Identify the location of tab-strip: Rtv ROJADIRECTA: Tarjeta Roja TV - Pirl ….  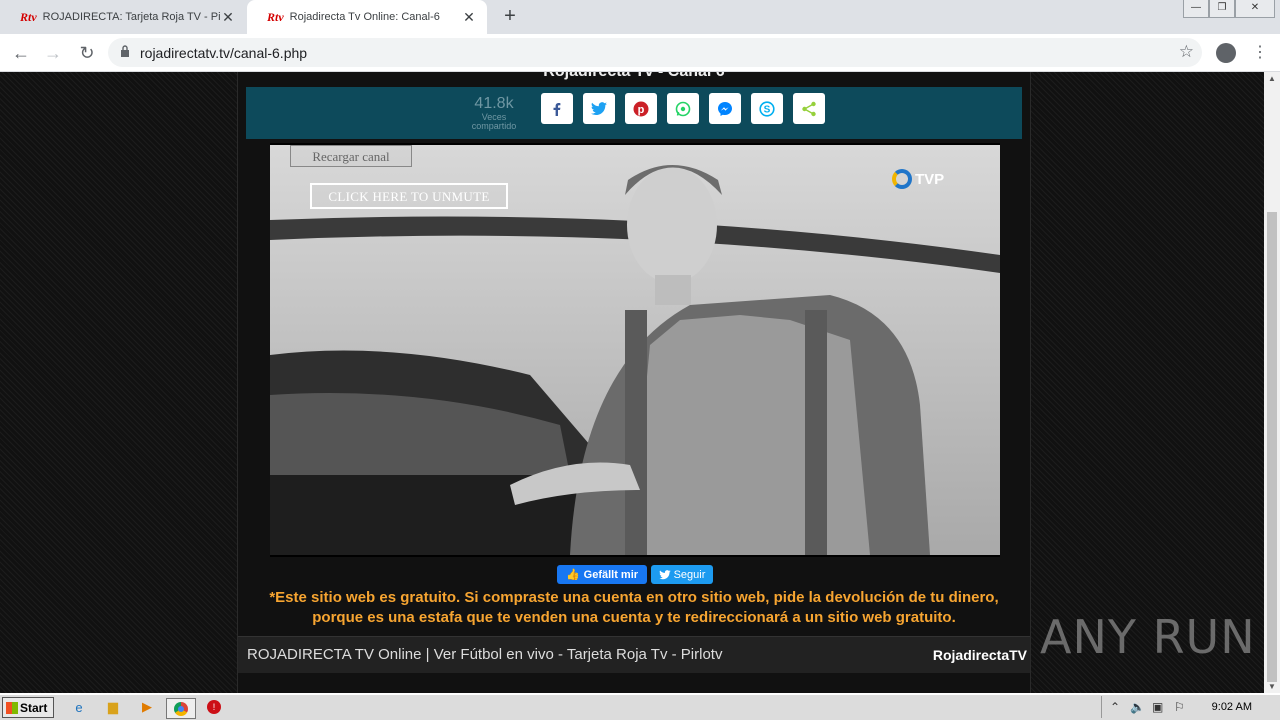
(640, 17).